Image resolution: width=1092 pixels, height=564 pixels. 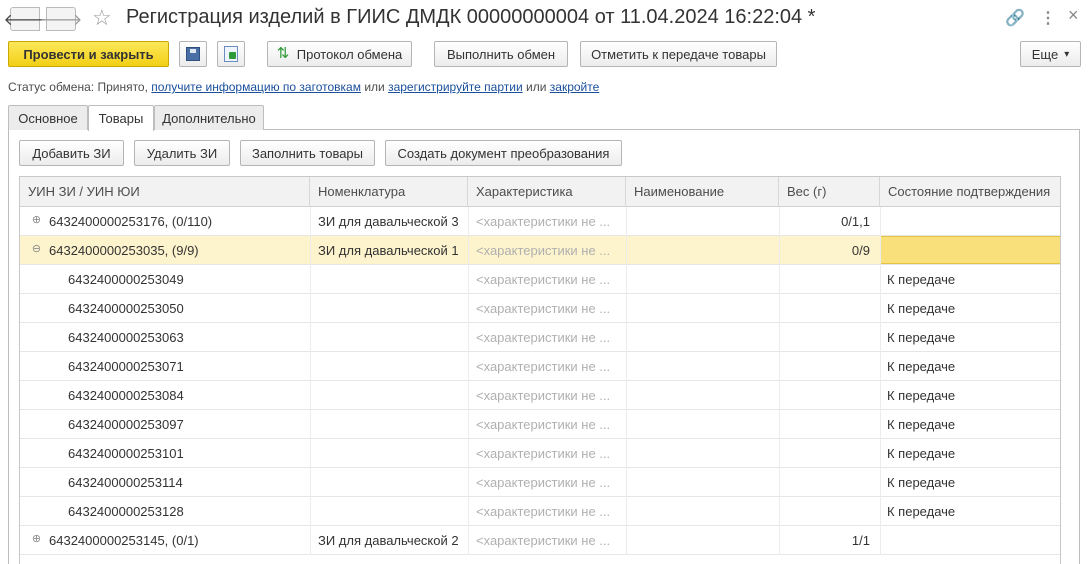 I want to click on cell-uin: 6432400000253101, so click(x=126, y=453).